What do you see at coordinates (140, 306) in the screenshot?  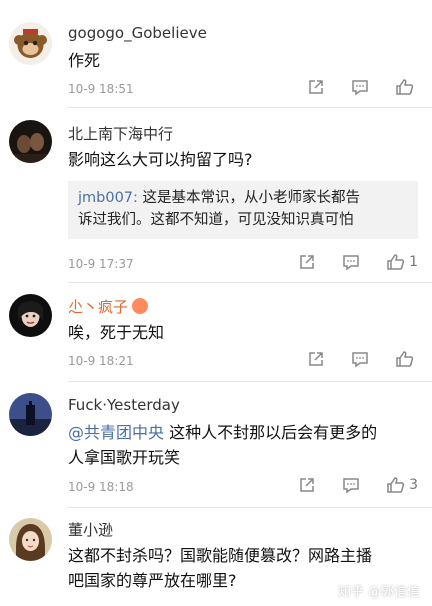 I see `emoji-icon` at bounding box center [140, 306].